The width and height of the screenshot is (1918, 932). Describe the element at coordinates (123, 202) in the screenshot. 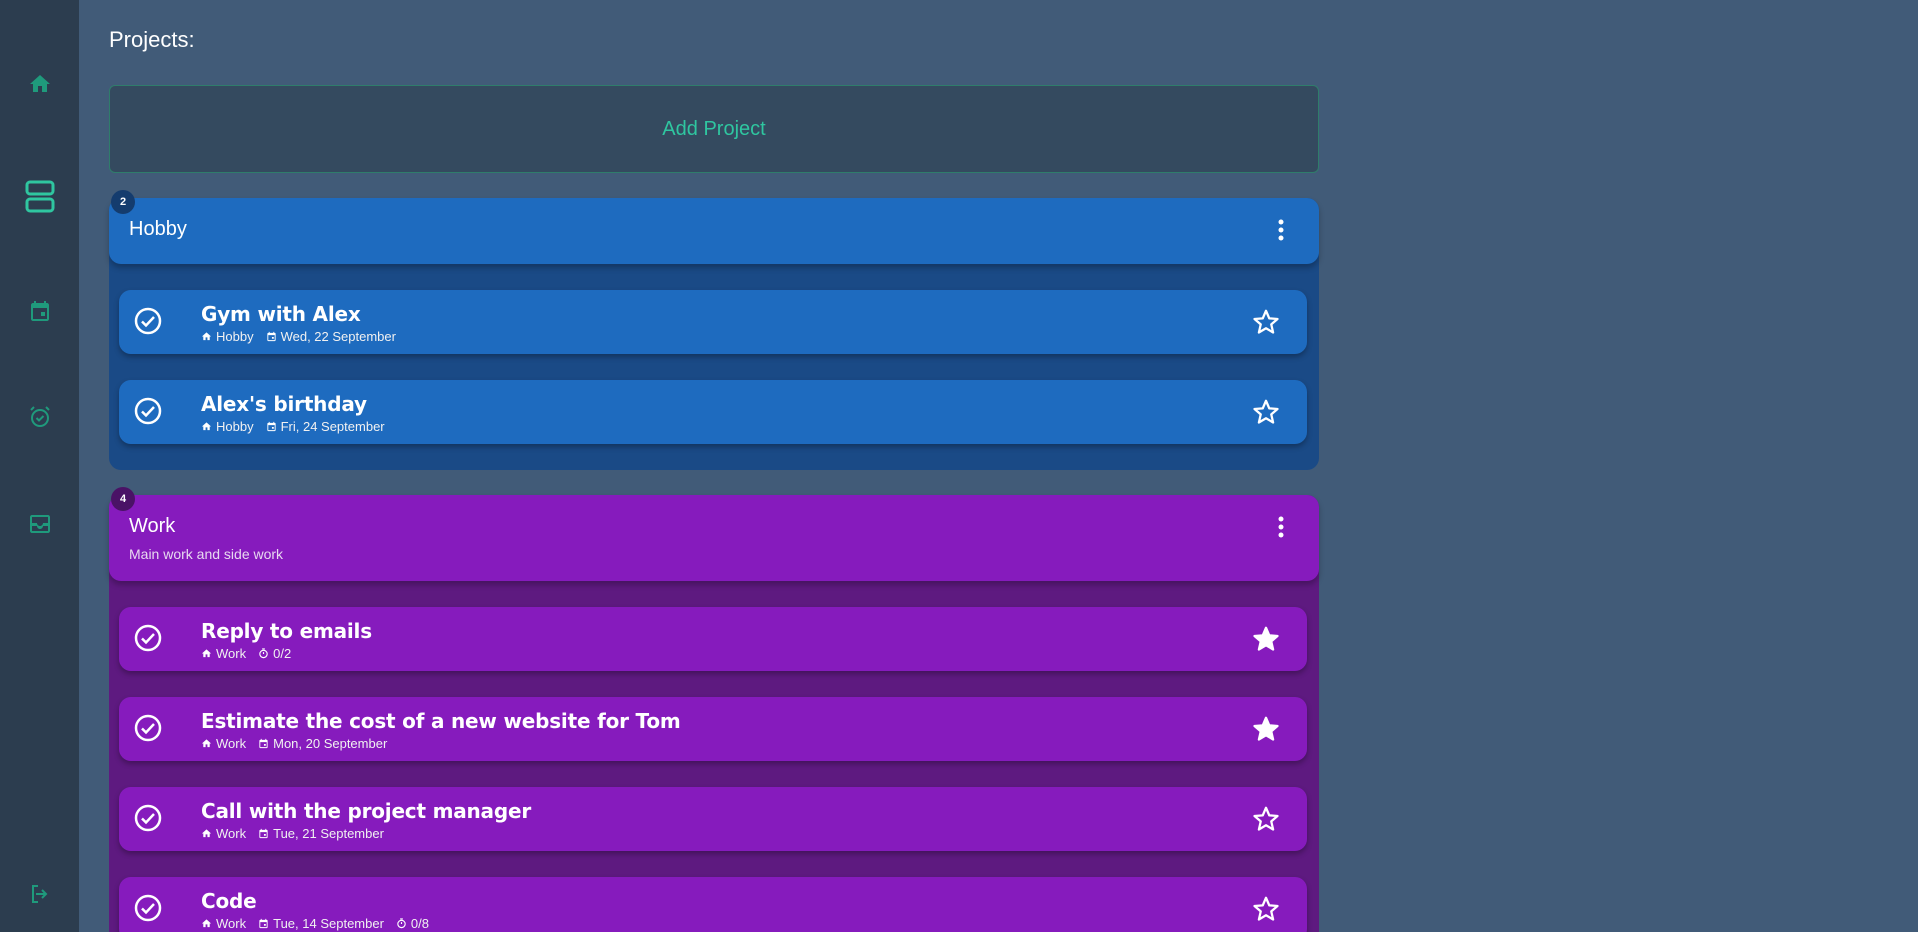

I see `task-count-badge: 2` at that location.